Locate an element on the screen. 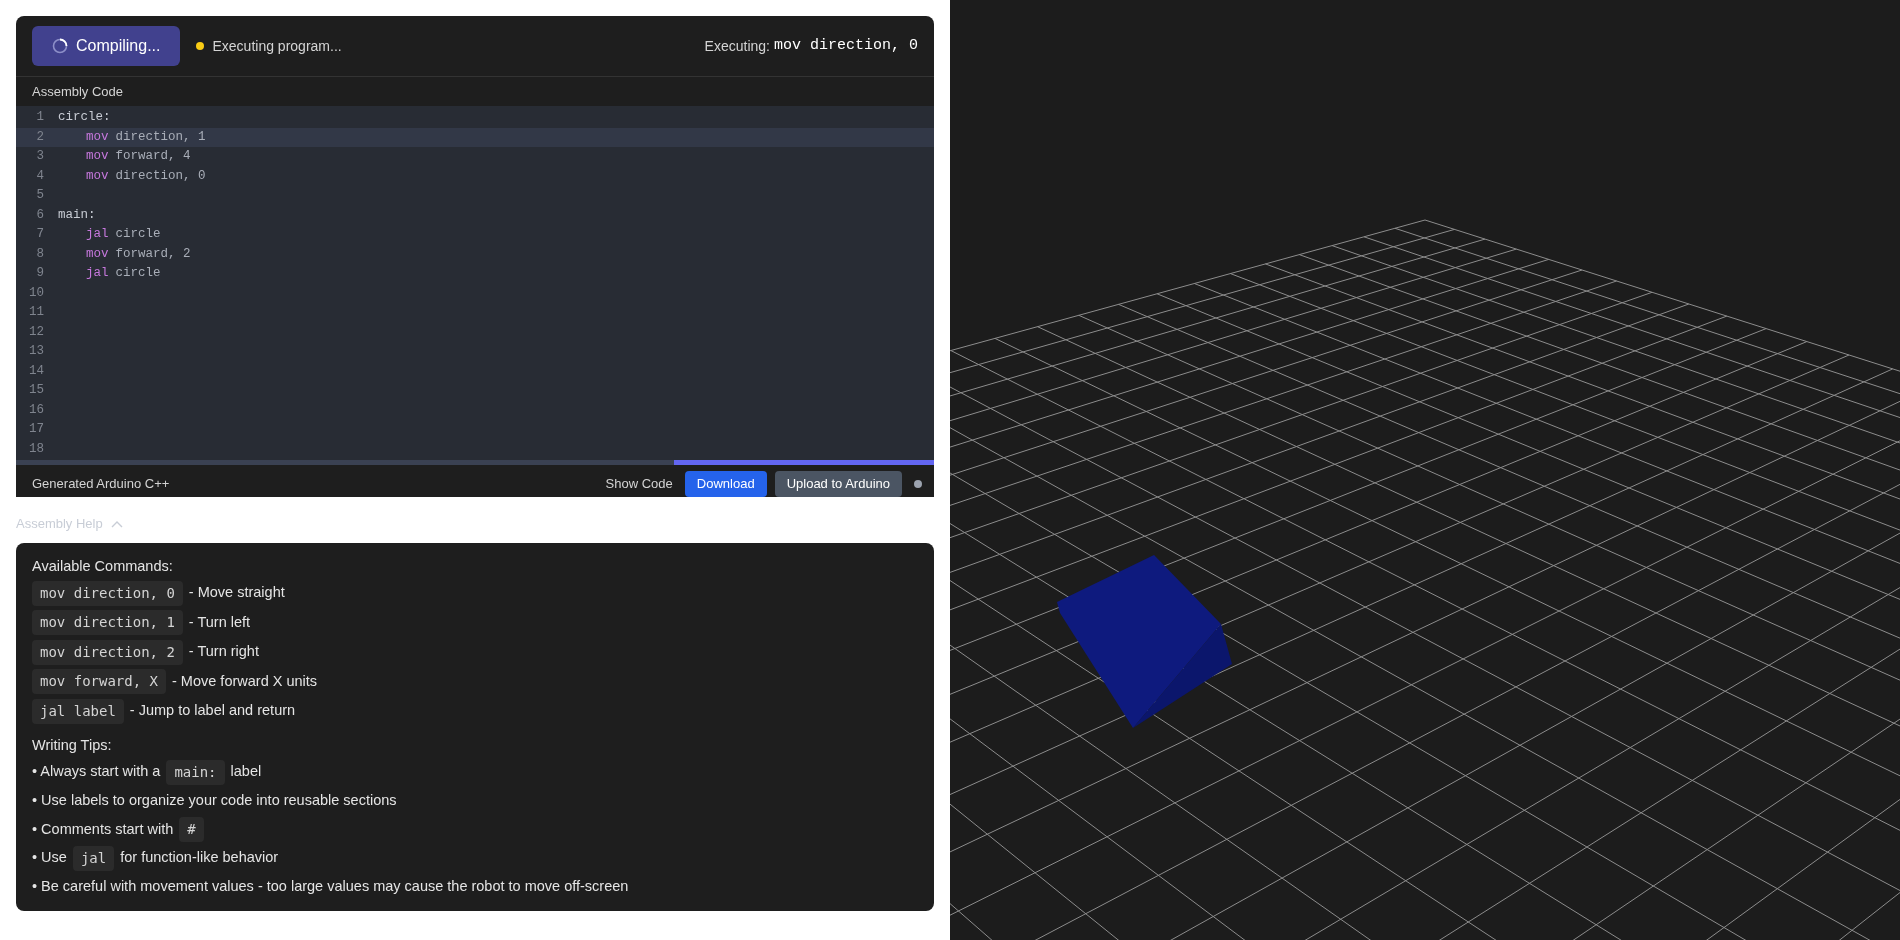 The image size is (1900, 940). tip-text: • Use labels to organize your code into reusable sections is located at coordinates (214, 800).